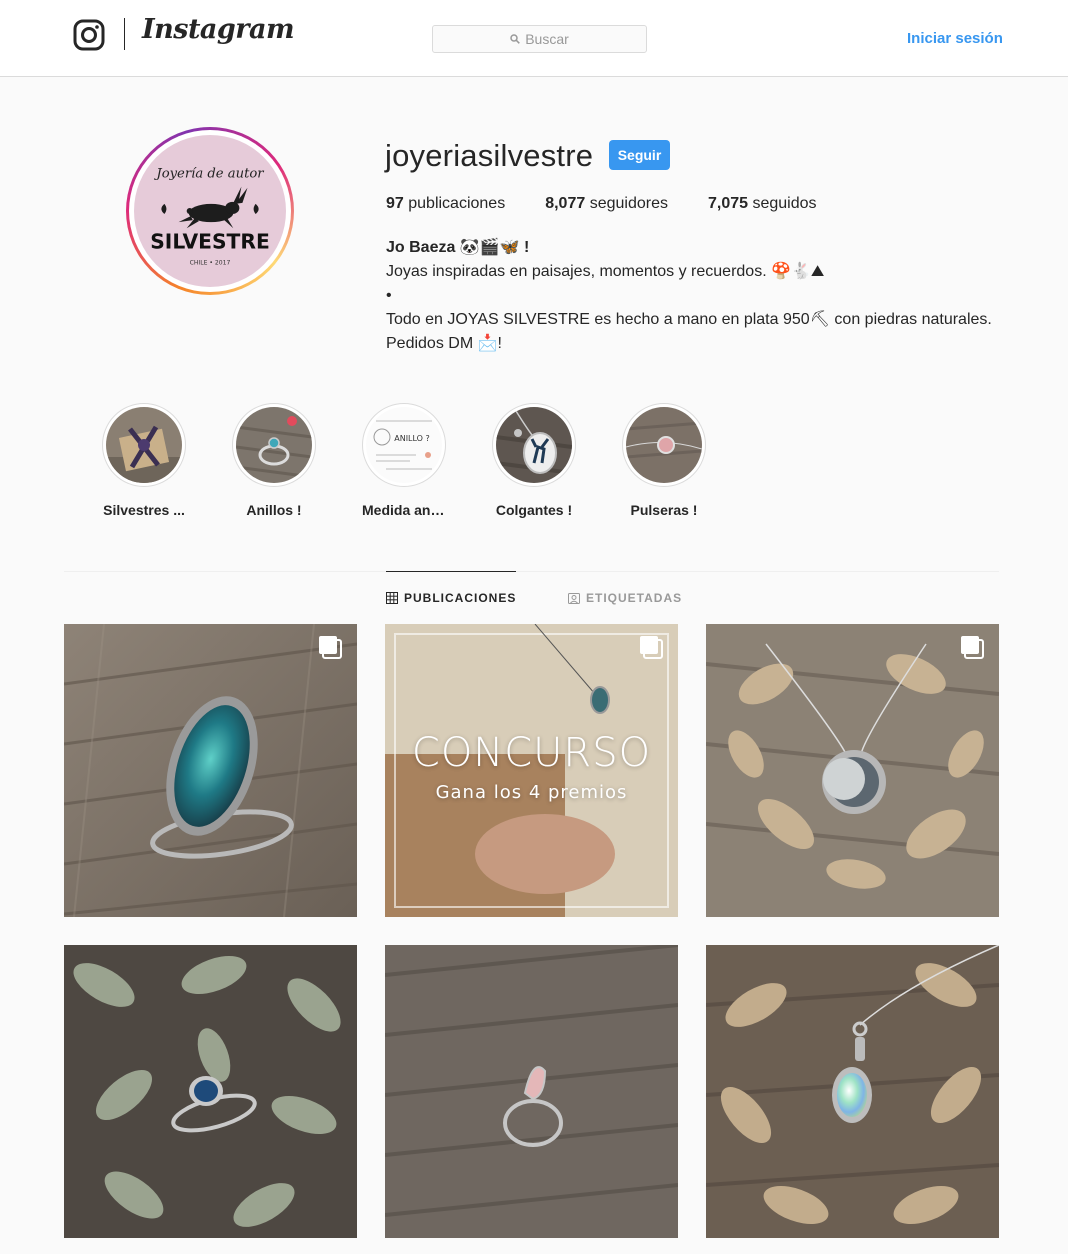 Image resolution: width=1068 pixels, height=1254 pixels. Describe the element at coordinates (639, 155) in the screenshot. I see `follow-button: Seguir` at that location.